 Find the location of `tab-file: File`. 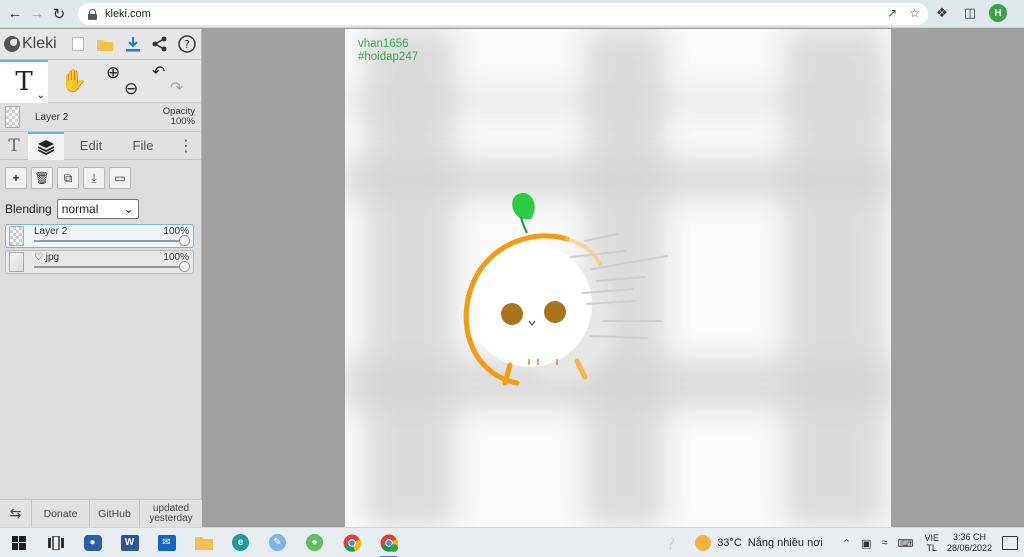

tab-file: File is located at coordinates (143, 146).